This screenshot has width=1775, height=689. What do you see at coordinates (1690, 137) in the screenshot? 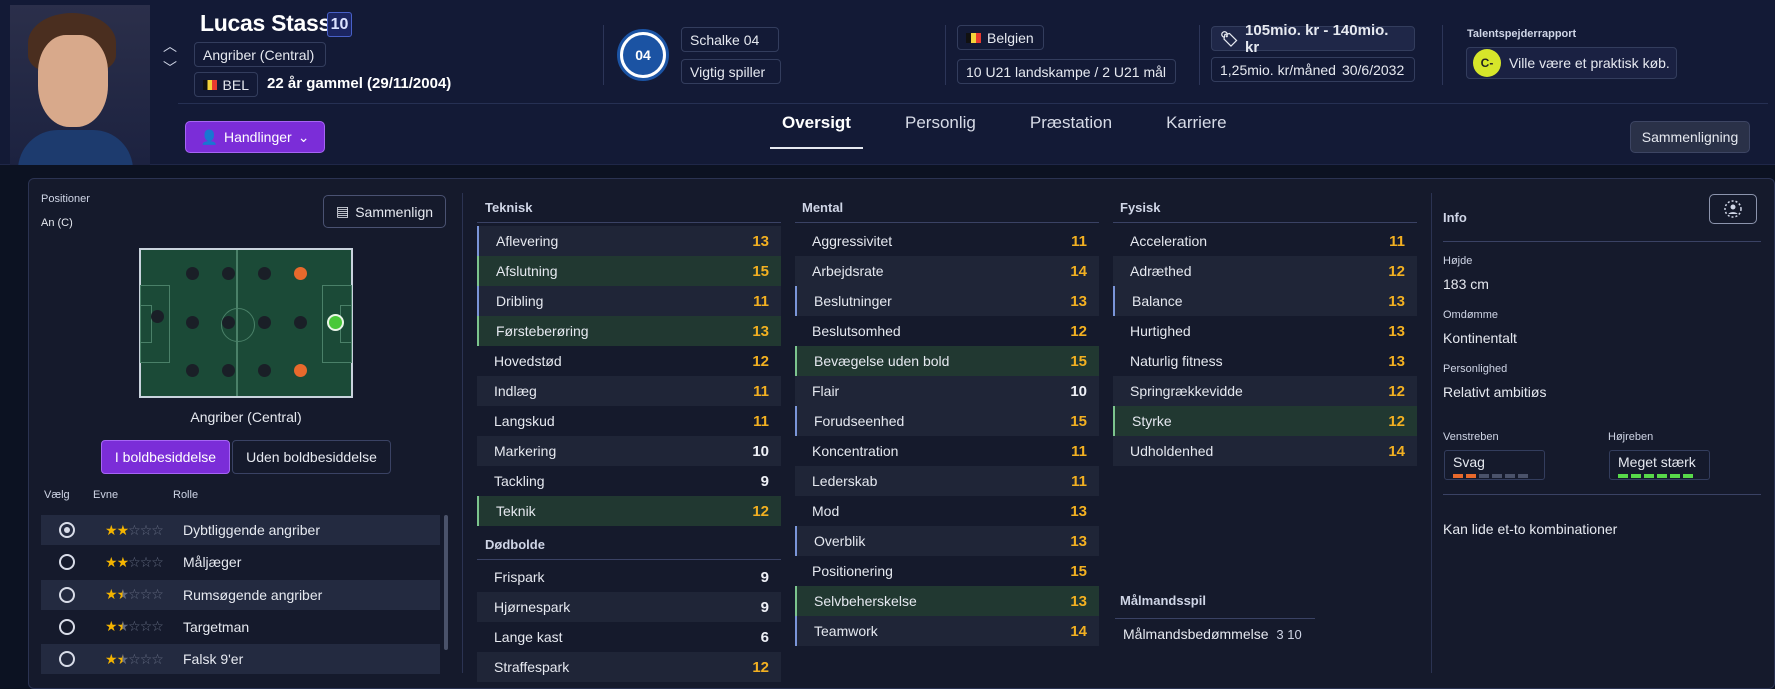
I see `comparison-button: Sammenligning` at bounding box center [1690, 137].